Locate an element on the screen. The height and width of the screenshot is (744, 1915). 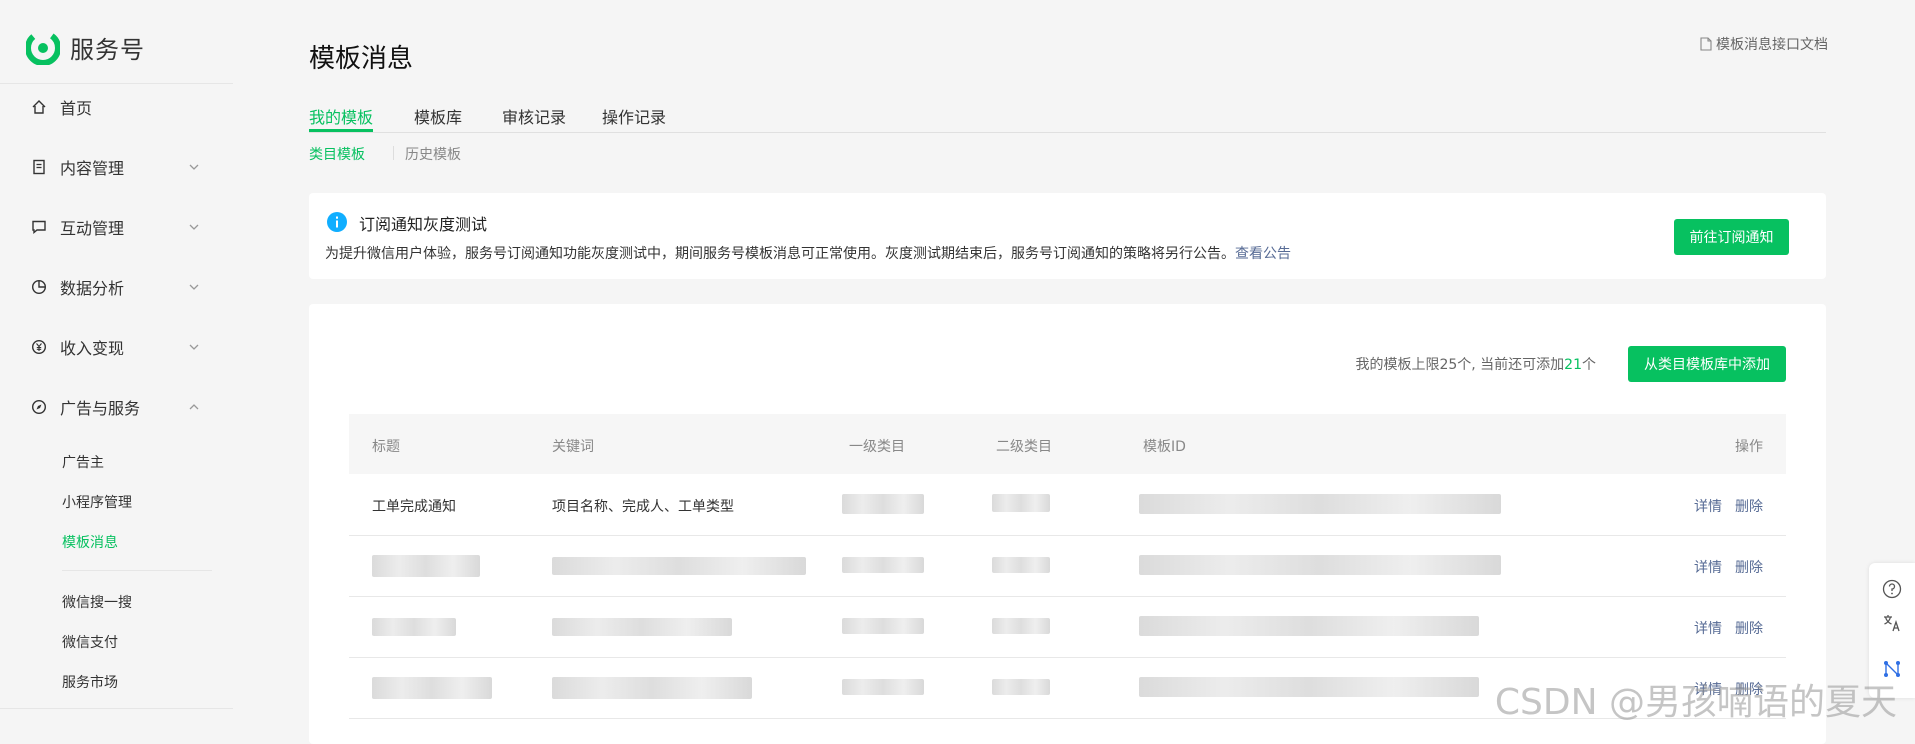
tab-review-records: 审核记录 is located at coordinates (534, 116).